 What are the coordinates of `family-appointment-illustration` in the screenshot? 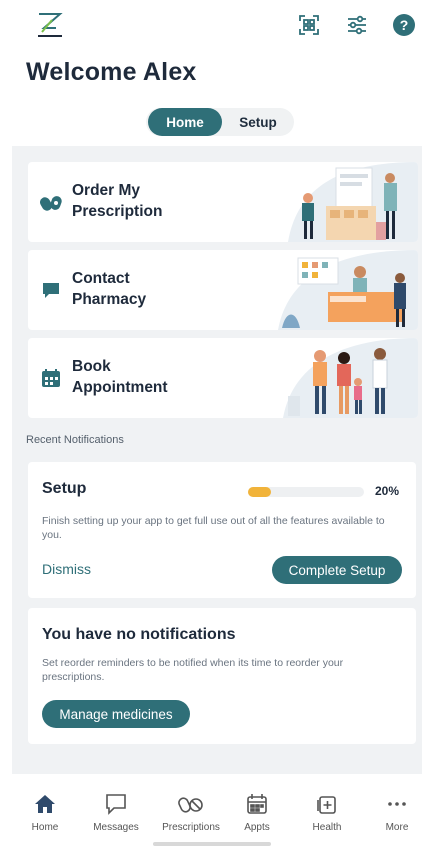 It's located at (343, 378).